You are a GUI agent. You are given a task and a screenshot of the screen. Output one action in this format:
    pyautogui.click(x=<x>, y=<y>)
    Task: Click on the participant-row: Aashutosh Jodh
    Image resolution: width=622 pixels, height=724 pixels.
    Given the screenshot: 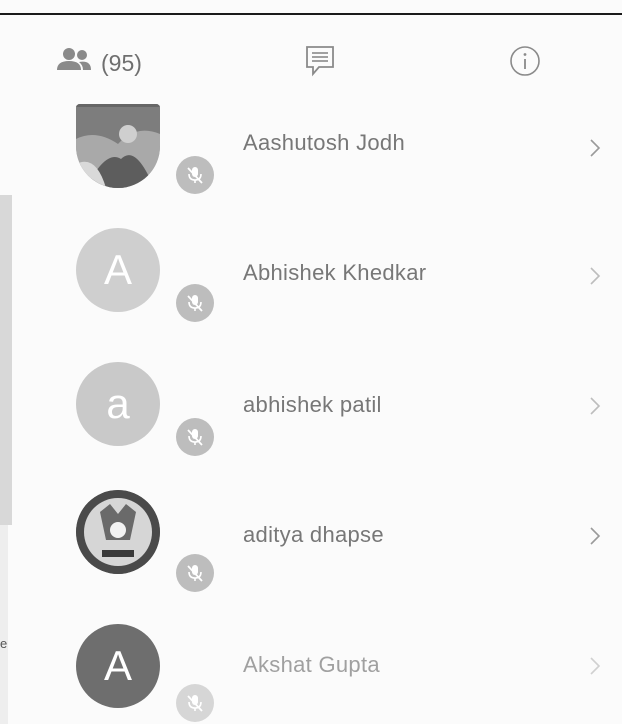 What is the action you would take?
    pyautogui.click(x=341, y=164)
    